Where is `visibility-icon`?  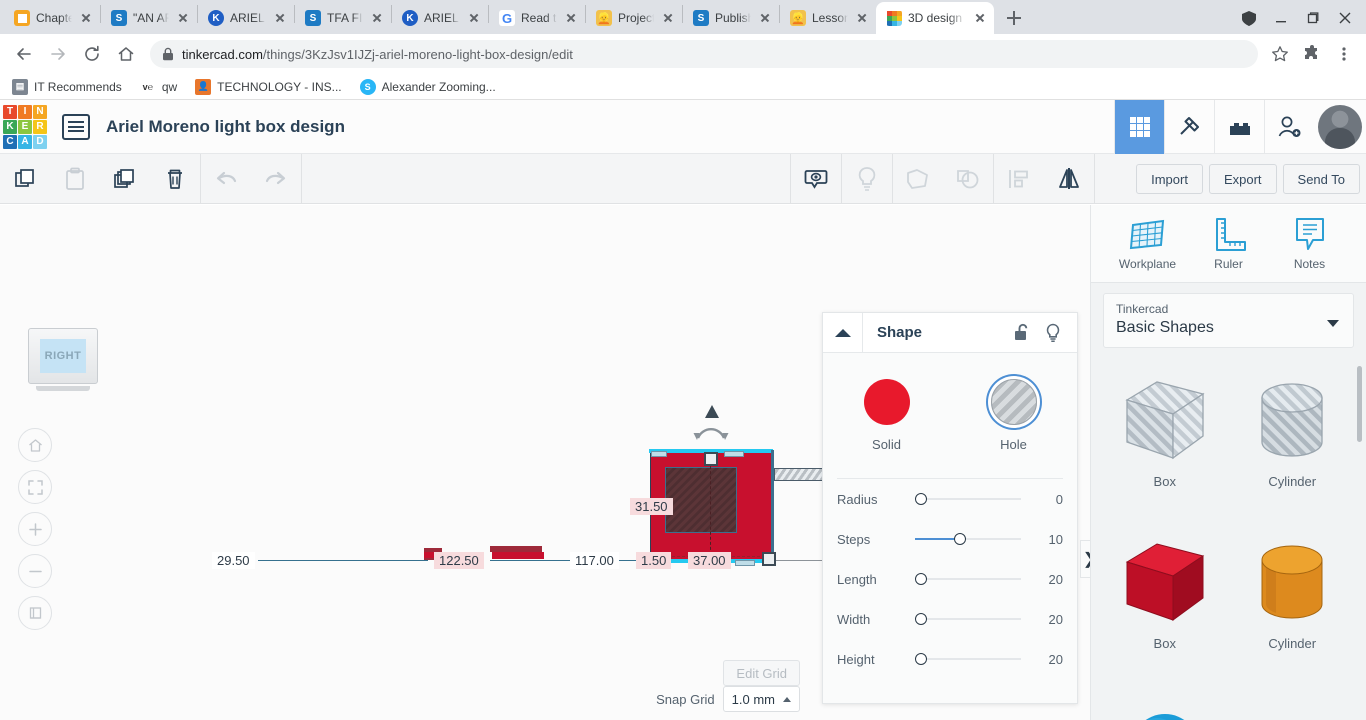
visibility-icon is located at coordinates (816, 179).